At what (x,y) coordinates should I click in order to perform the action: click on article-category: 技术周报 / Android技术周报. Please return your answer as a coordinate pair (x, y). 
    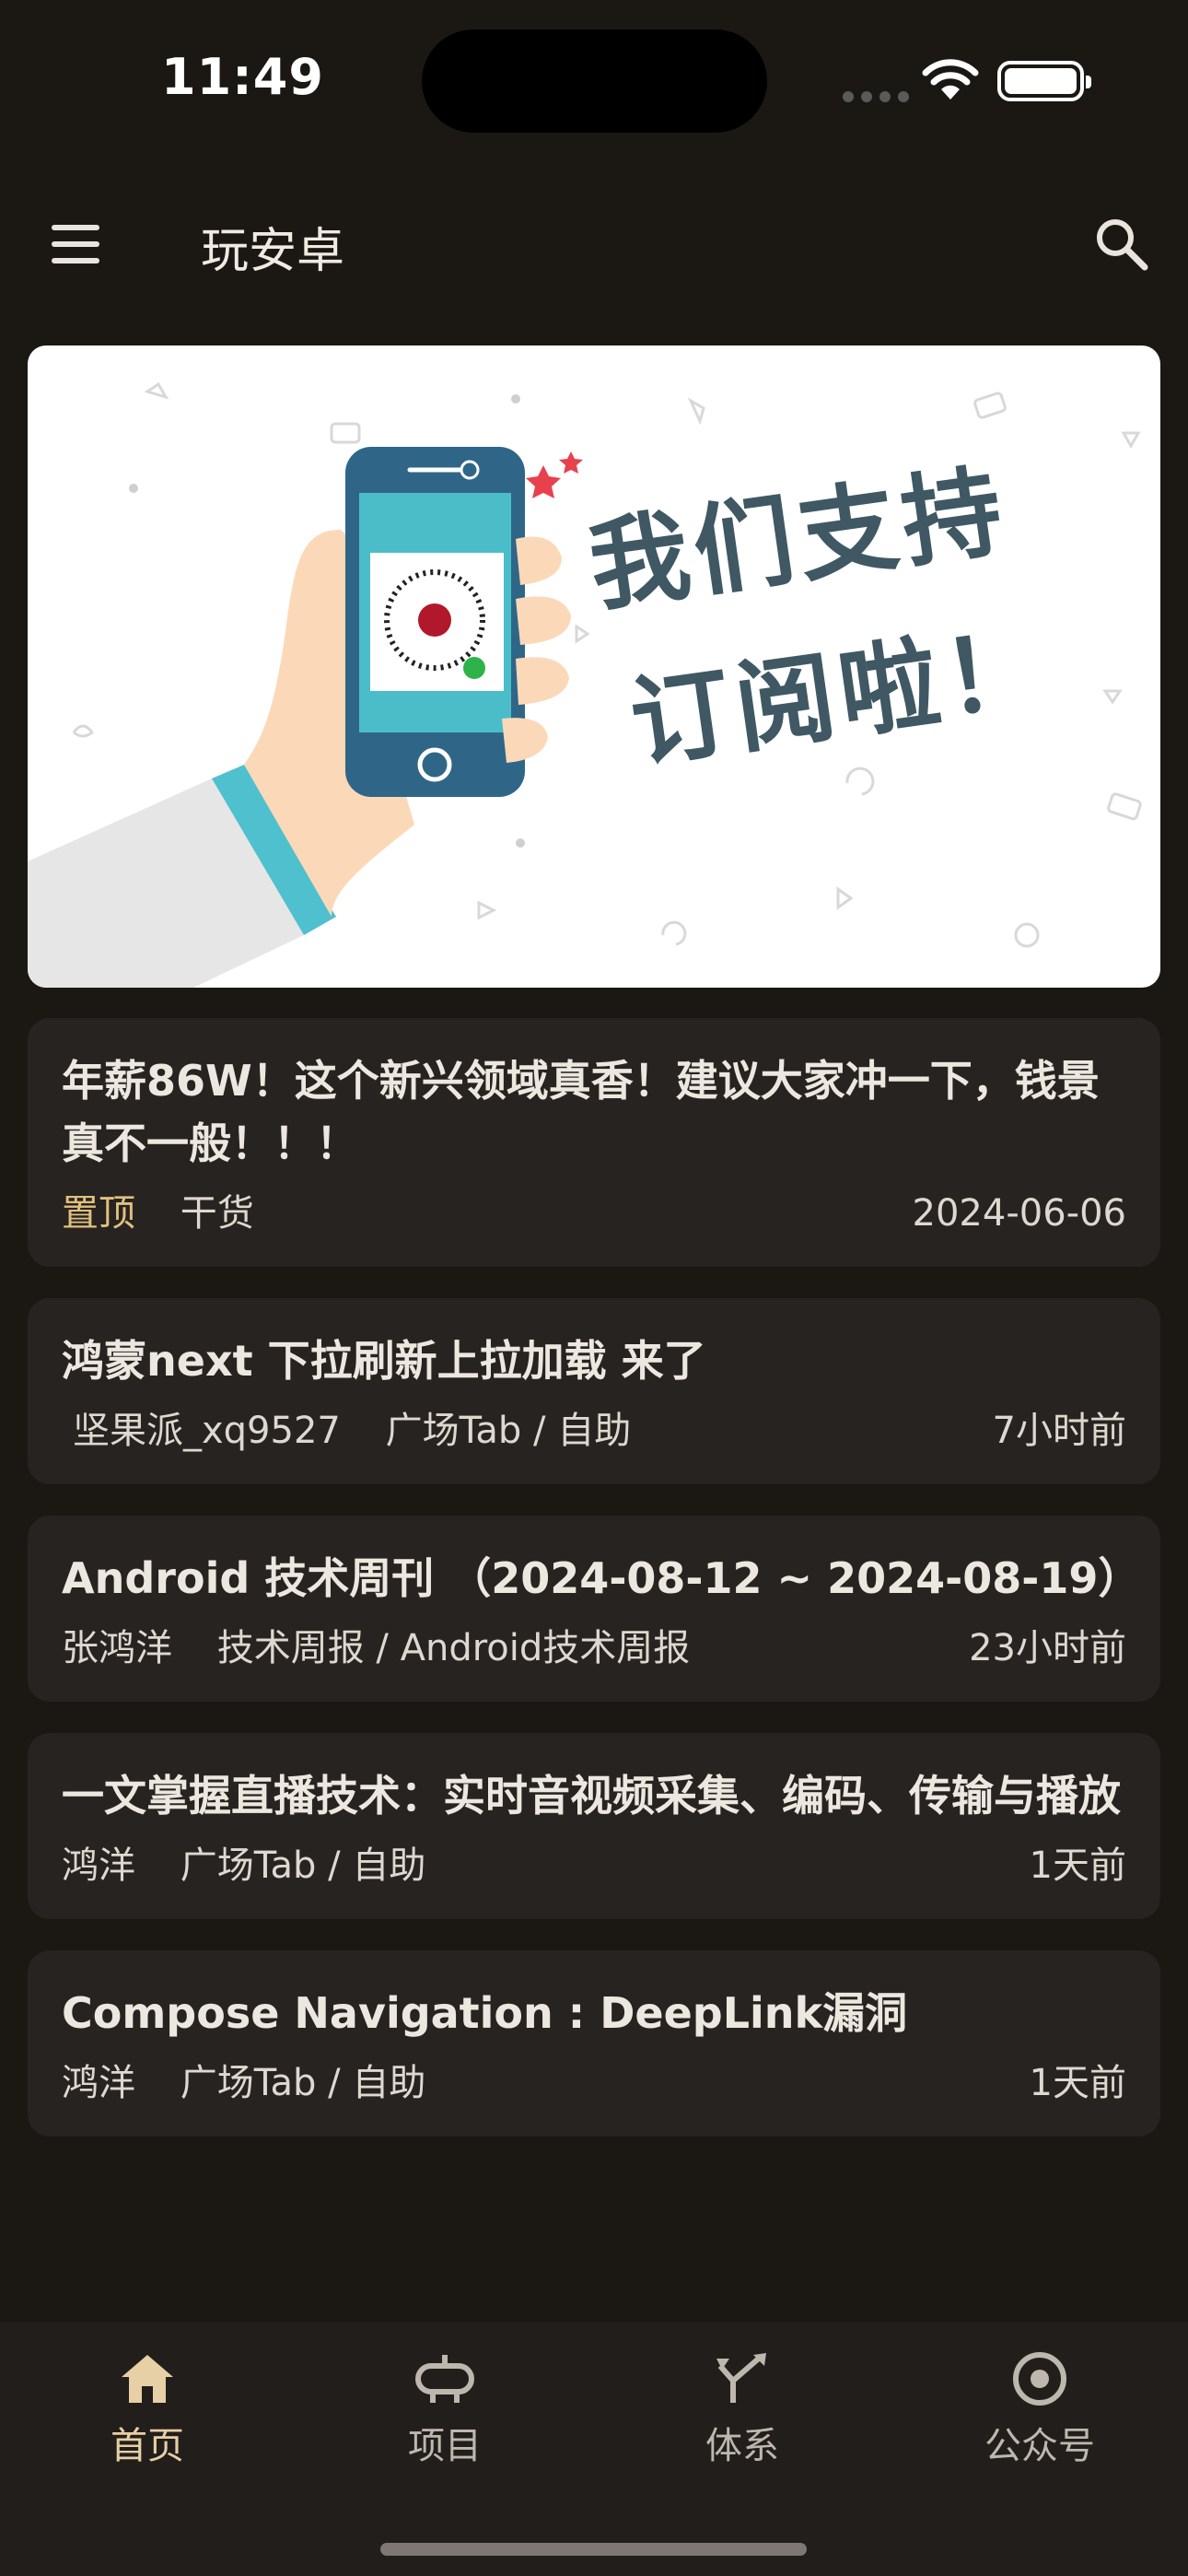
    Looking at the image, I should click on (454, 1648).